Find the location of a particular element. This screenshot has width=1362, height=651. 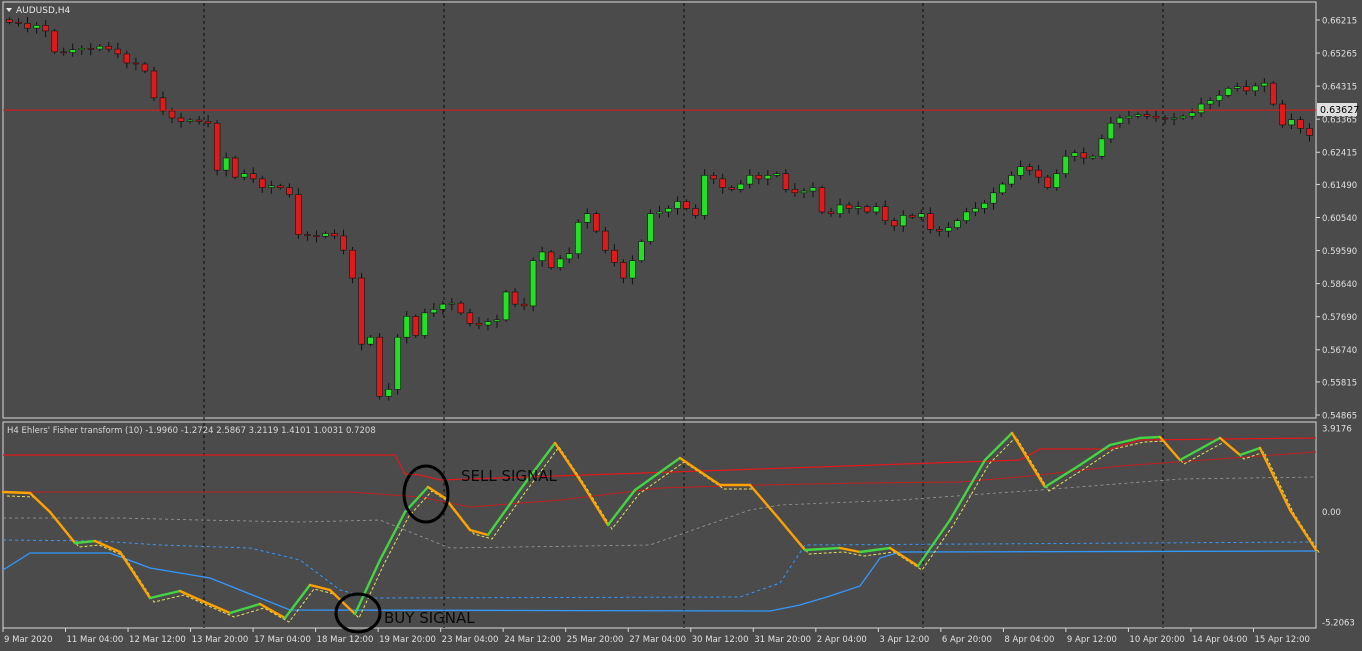

price-tick-label: 0.62415 is located at coordinates (1339, 154).